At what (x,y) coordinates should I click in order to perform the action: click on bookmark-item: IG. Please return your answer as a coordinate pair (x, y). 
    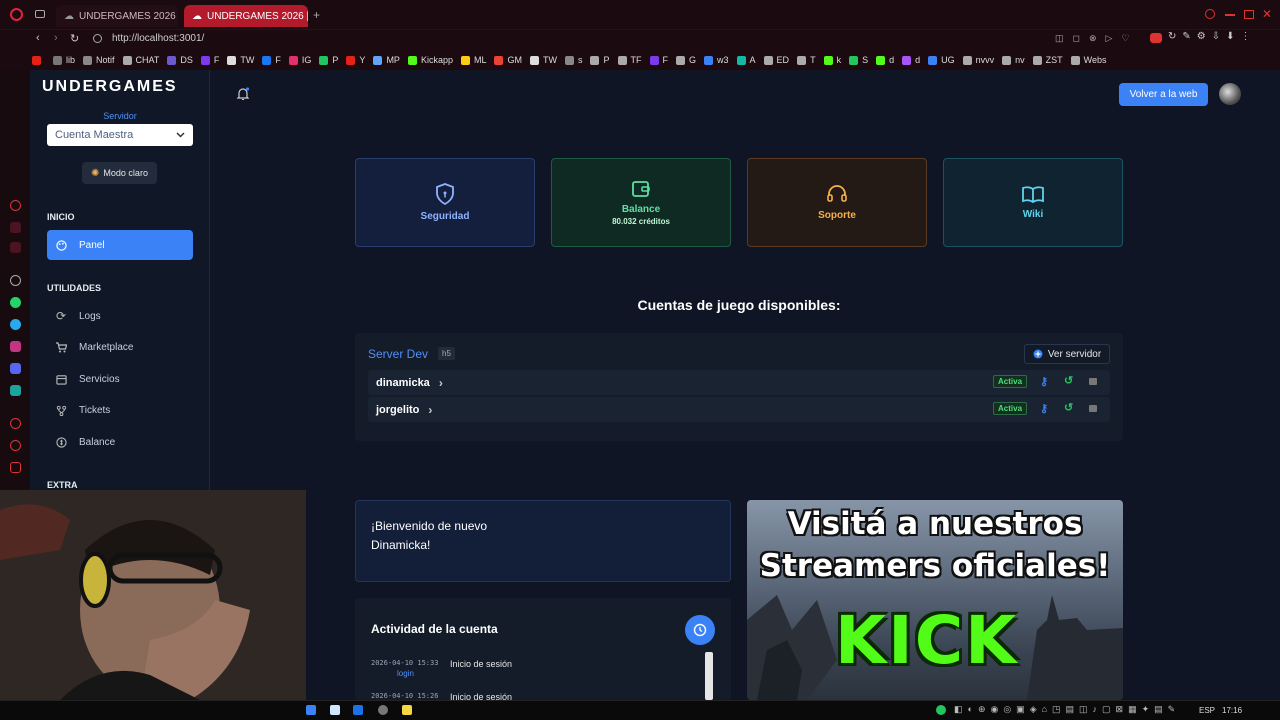
    Looking at the image, I should click on (299, 60).